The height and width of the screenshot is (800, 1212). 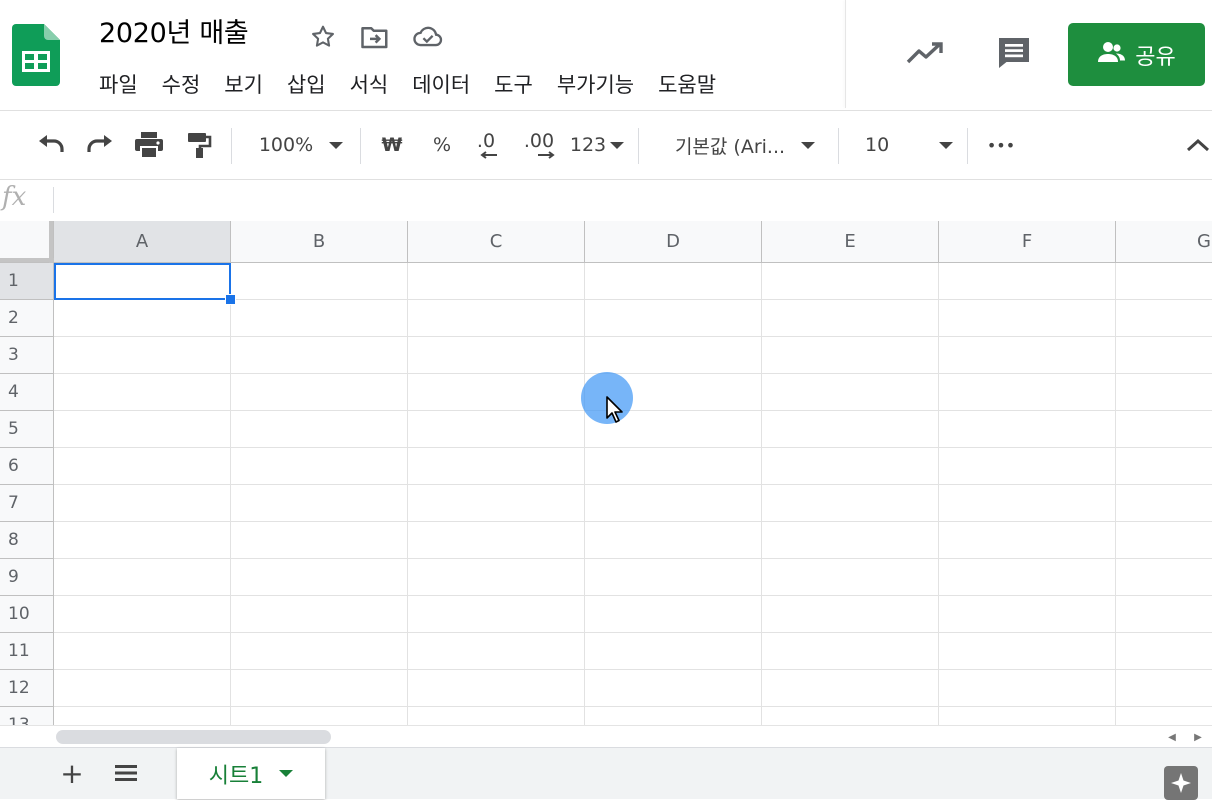 I want to click on row-header: 1, so click(x=27, y=281).